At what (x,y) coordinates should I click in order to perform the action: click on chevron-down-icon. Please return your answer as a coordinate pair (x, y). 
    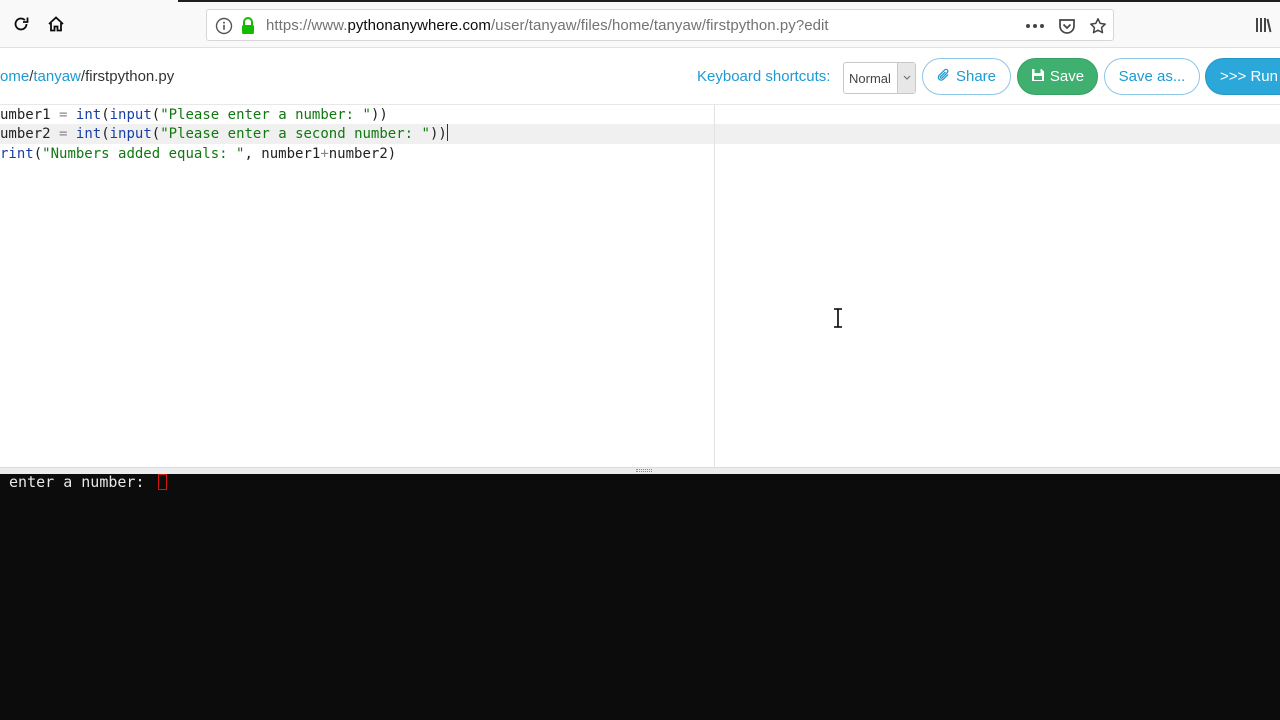
    Looking at the image, I should click on (906, 78).